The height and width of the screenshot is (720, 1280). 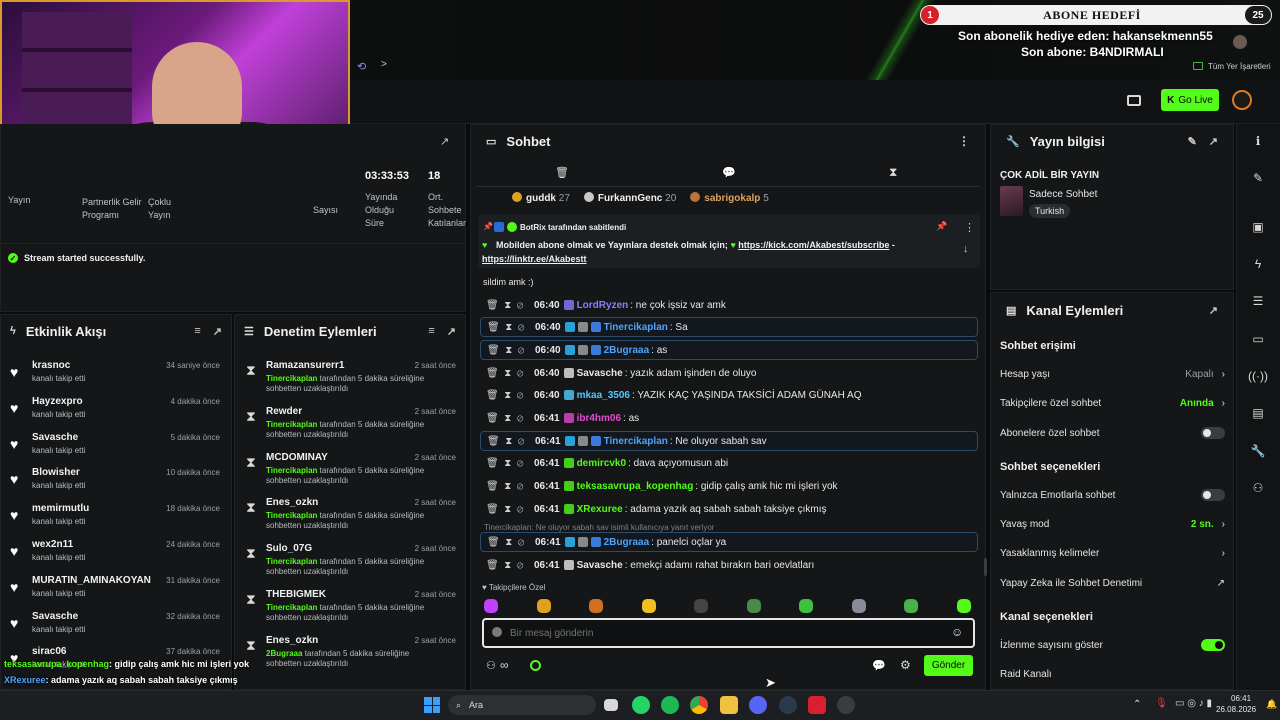 What do you see at coordinates (432, 705) in the screenshot?
I see `windows-start-icon` at bounding box center [432, 705].